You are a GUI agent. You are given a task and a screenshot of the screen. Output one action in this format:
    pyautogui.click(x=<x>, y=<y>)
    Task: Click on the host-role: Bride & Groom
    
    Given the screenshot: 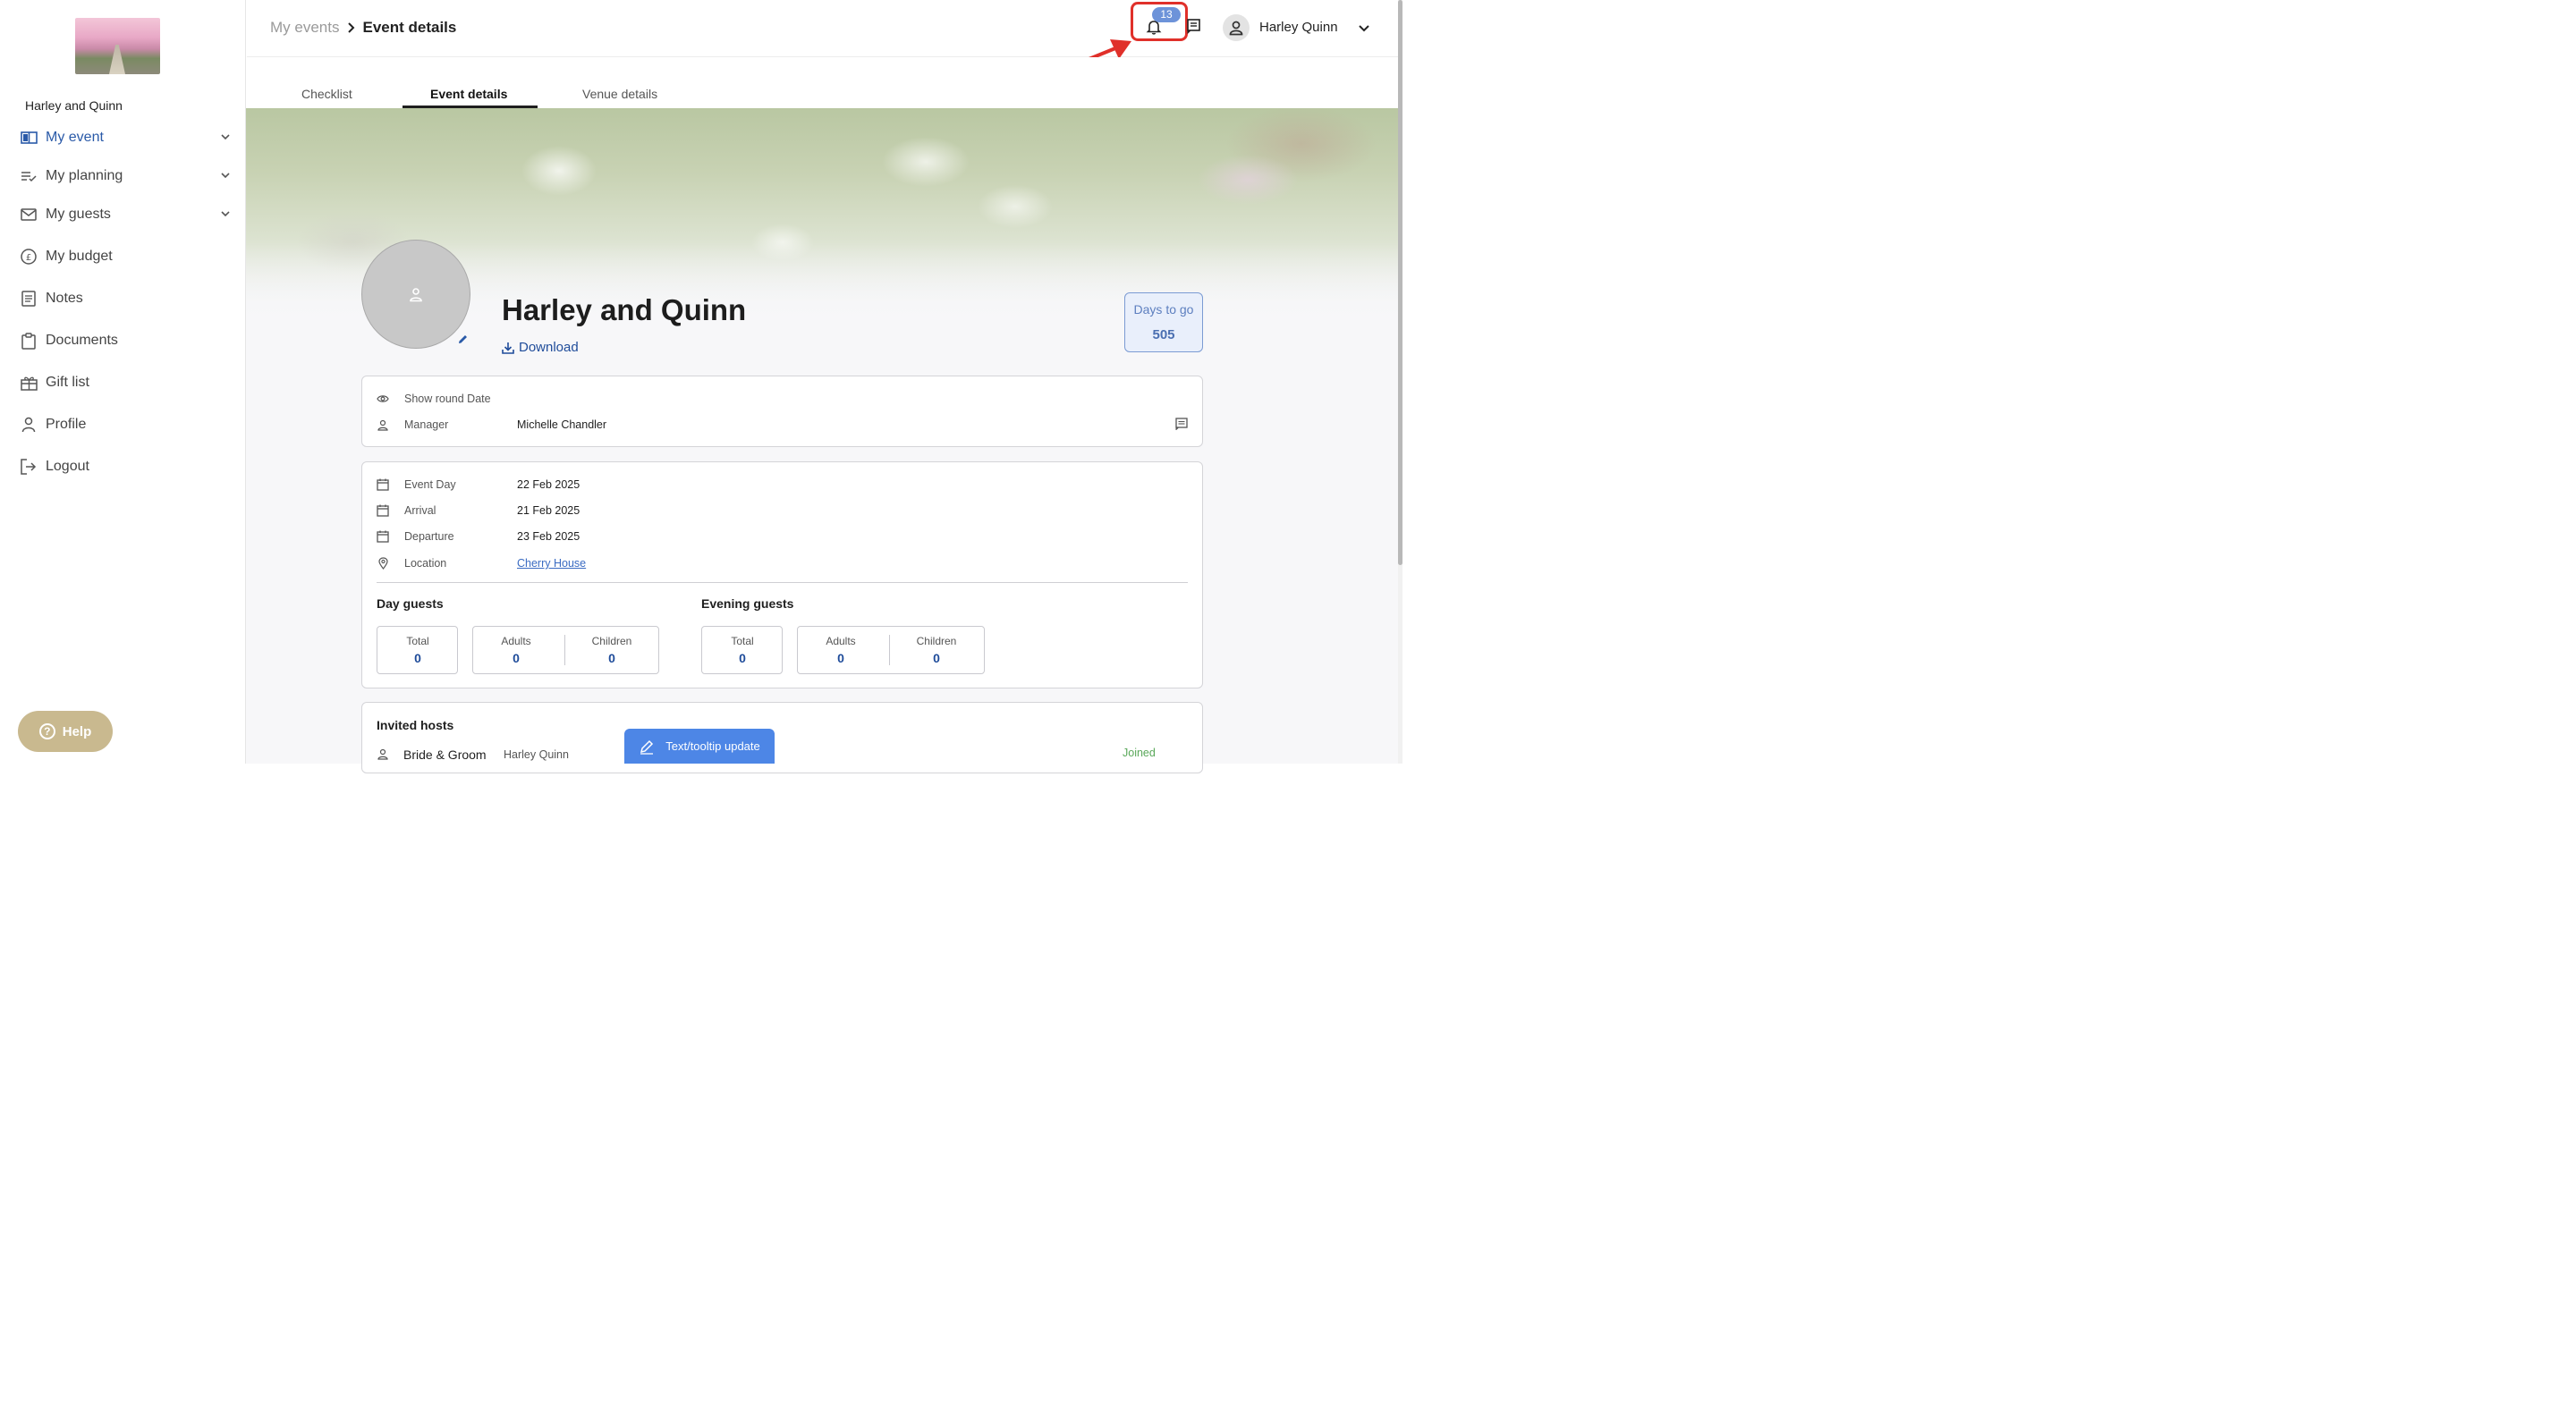 What is the action you would take?
    pyautogui.click(x=445, y=754)
    